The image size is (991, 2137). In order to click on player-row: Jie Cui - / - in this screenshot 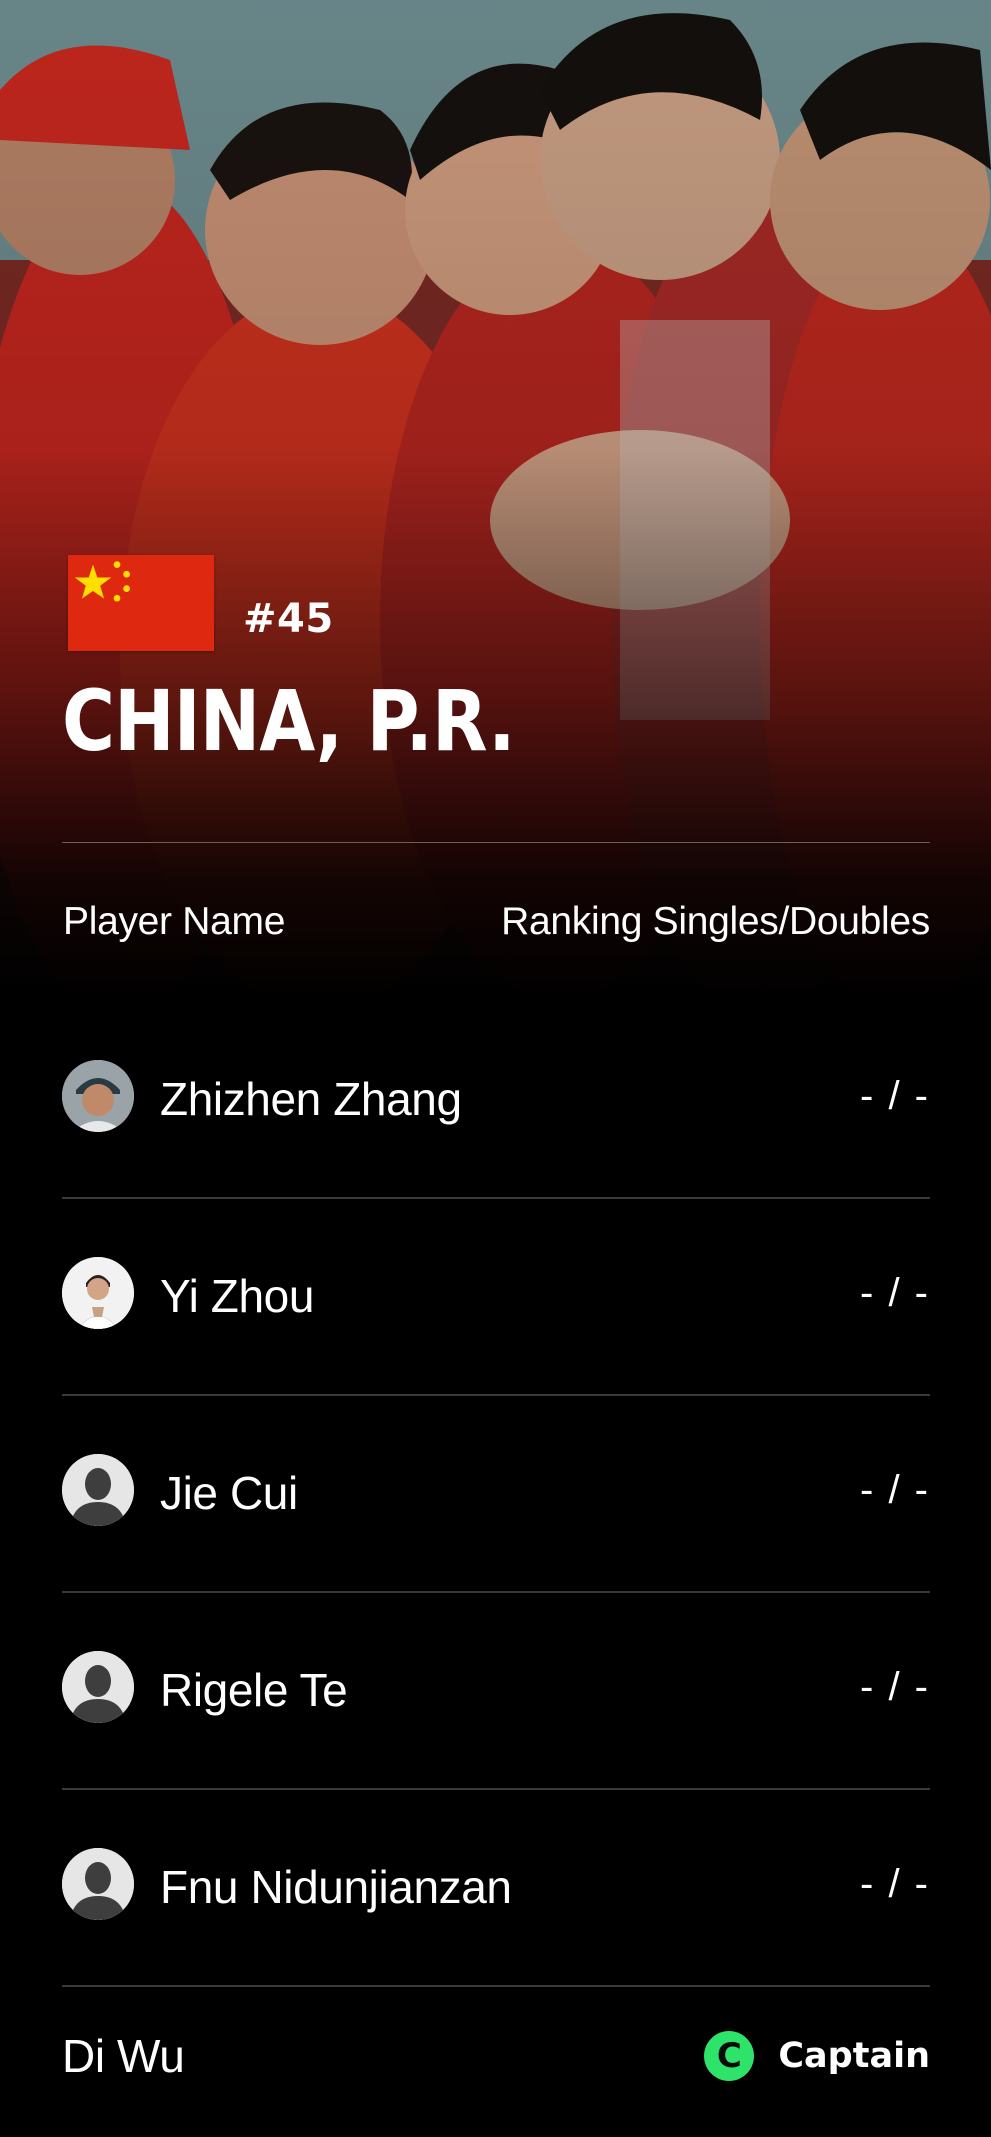, I will do `click(496, 1494)`.